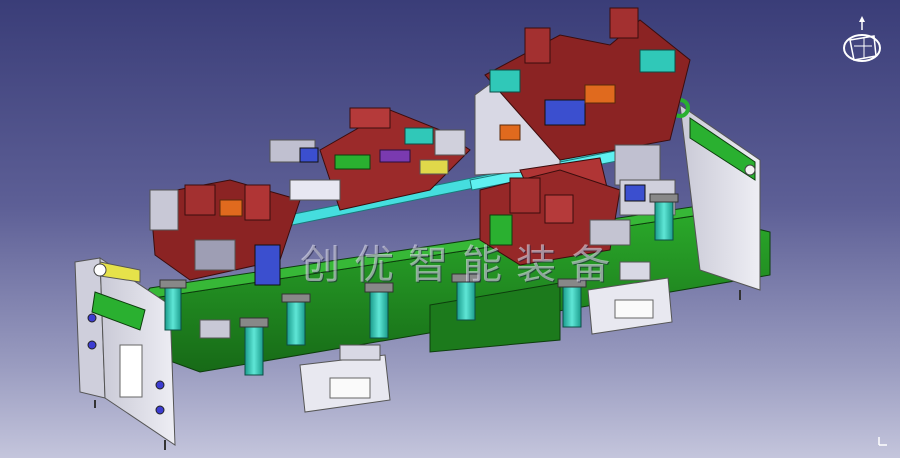 The height and width of the screenshot is (458, 900). What do you see at coordinates (882, 441) in the screenshot?
I see `axis-triad-icon` at bounding box center [882, 441].